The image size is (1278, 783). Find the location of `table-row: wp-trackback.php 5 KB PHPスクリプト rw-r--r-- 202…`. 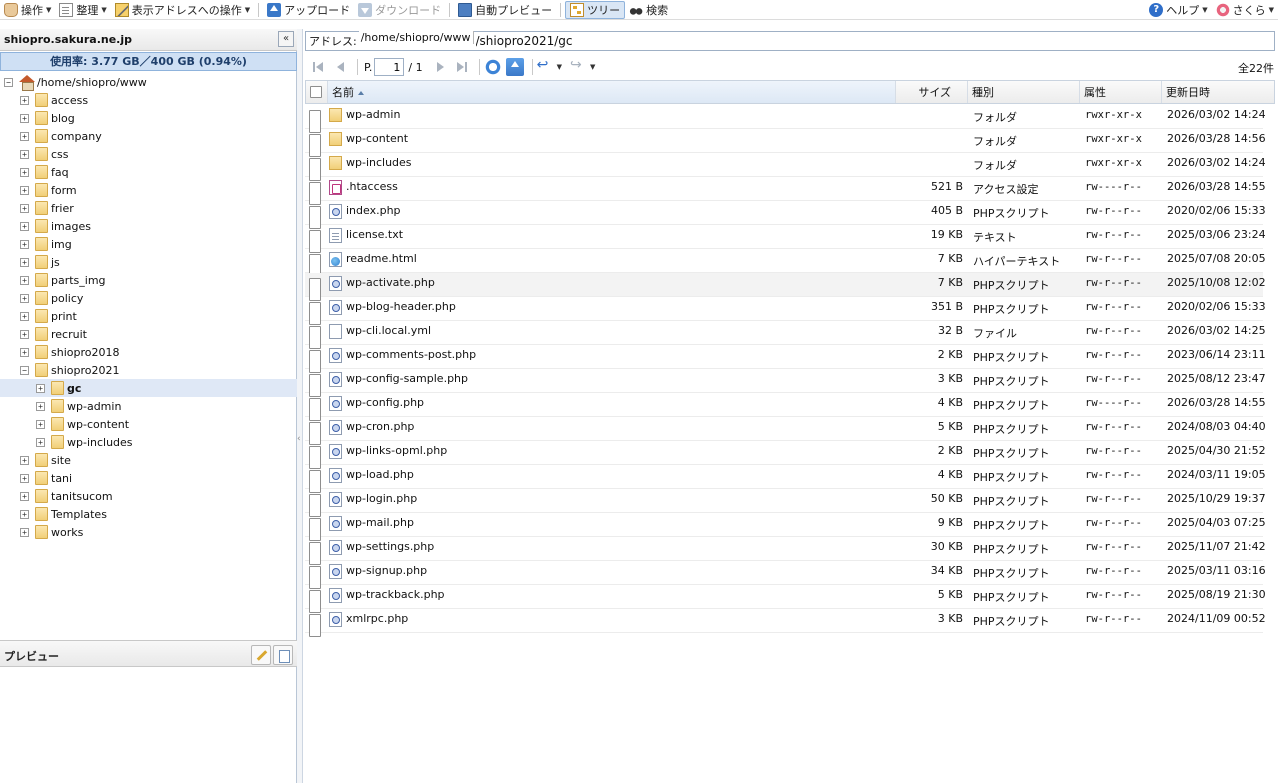

table-row: wp-trackback.php 5 KB PHPスクリプト rw-r--r-- 202… is located at coordinates (785, 599).